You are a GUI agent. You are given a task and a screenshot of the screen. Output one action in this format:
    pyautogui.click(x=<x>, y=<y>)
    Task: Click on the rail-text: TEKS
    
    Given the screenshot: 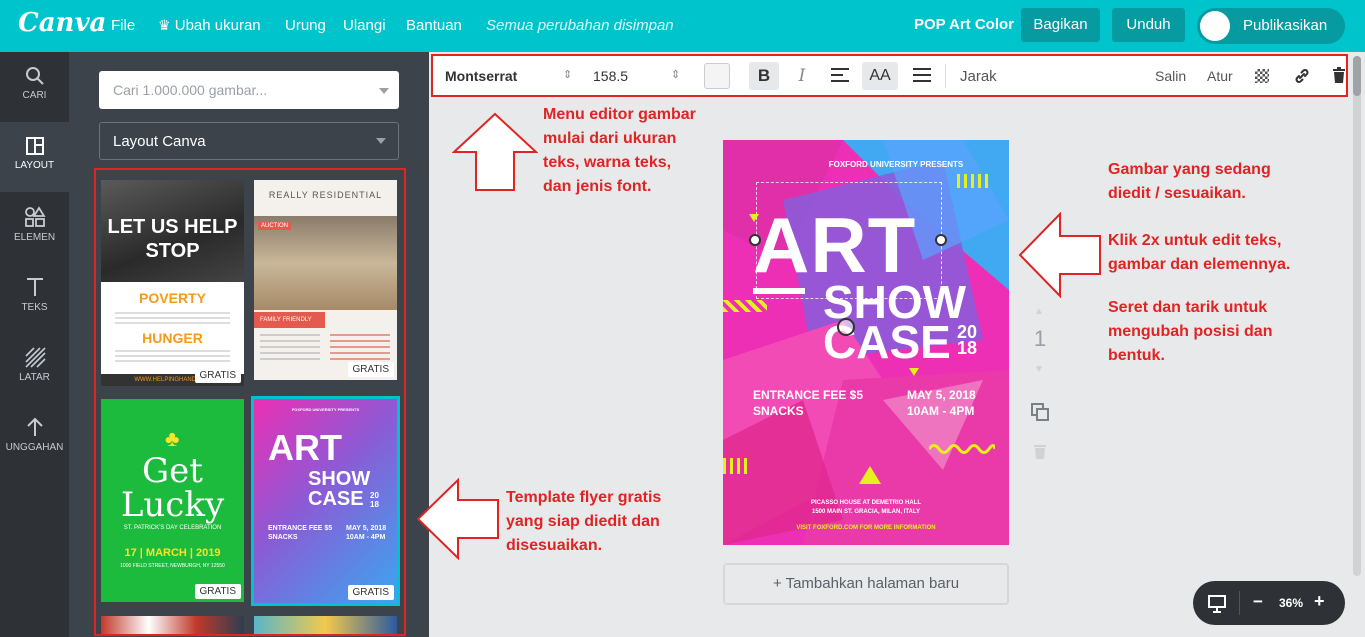 What is the action you would take?
    pyautogui.click(x=34, y=297)
    